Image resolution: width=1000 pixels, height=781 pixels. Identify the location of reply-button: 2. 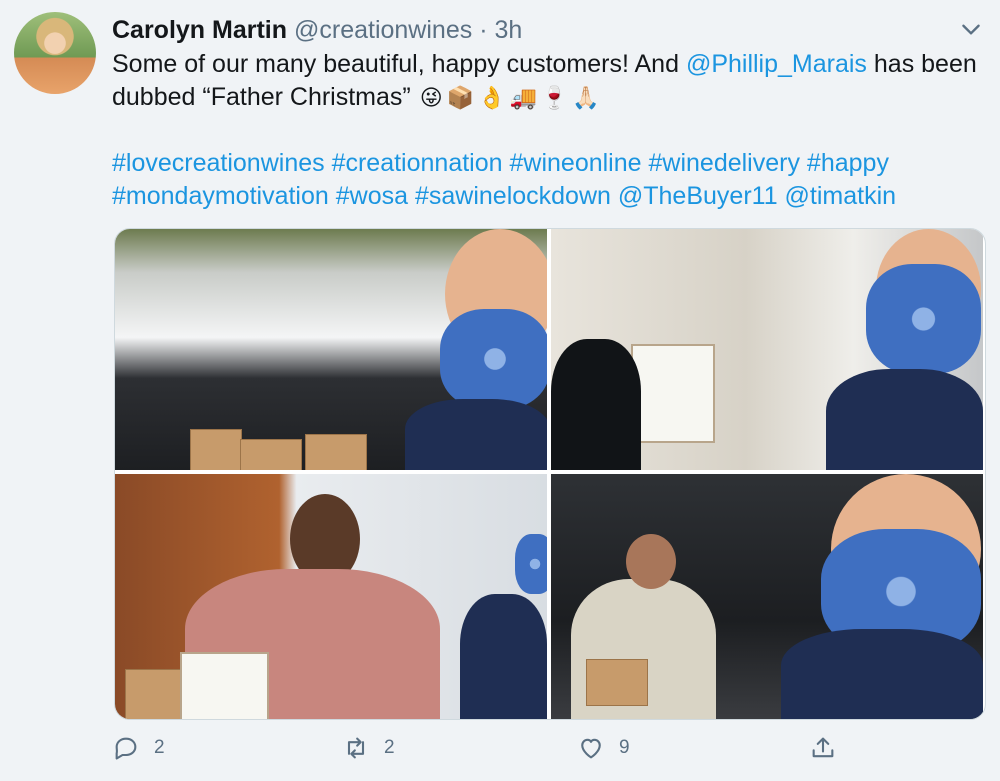
(138, 748).